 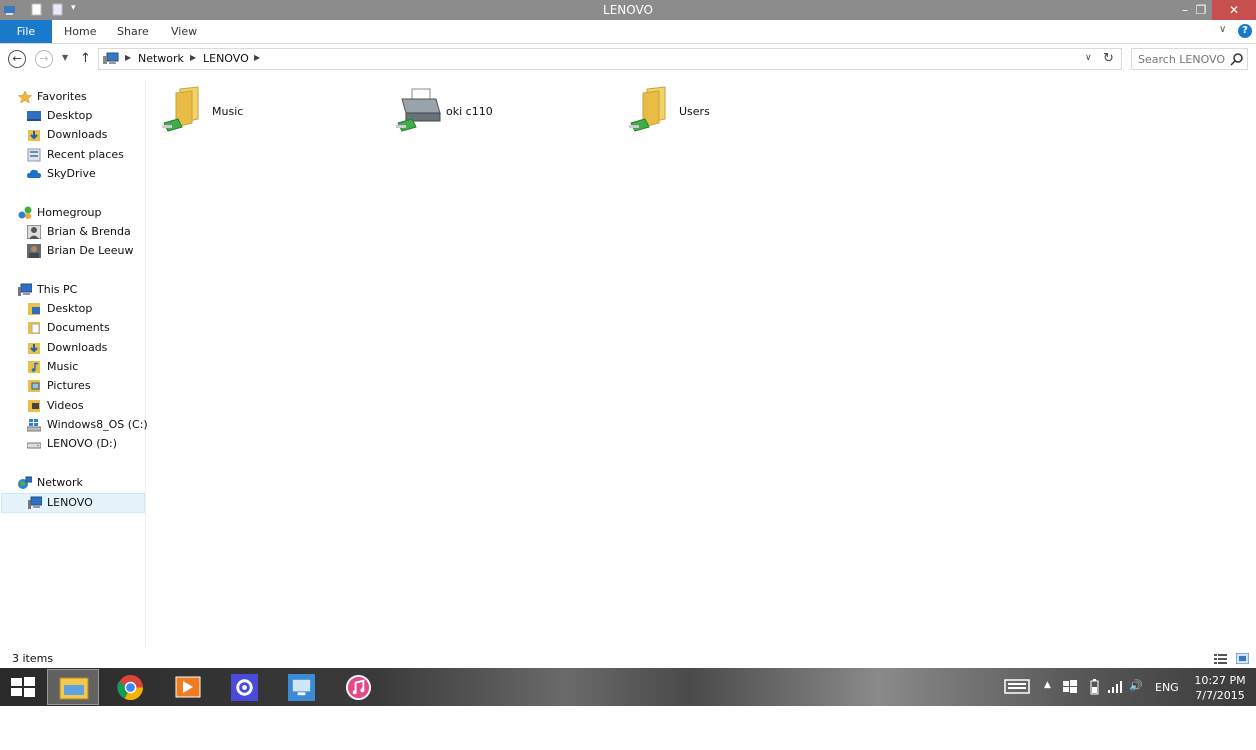 I want to click on nav-thispc-documents: Documents, so click(x=70, y=328).